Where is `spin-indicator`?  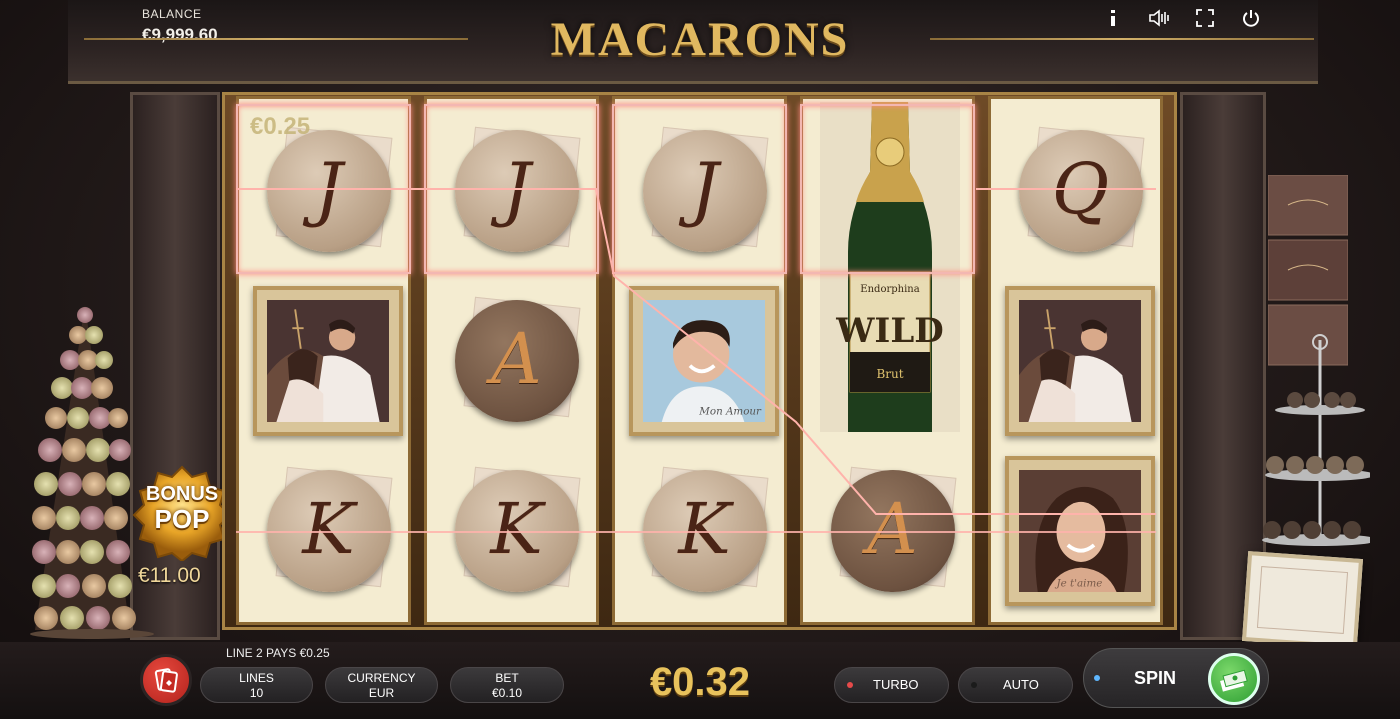
spin-indicator is located at coordinates (1097, 678).